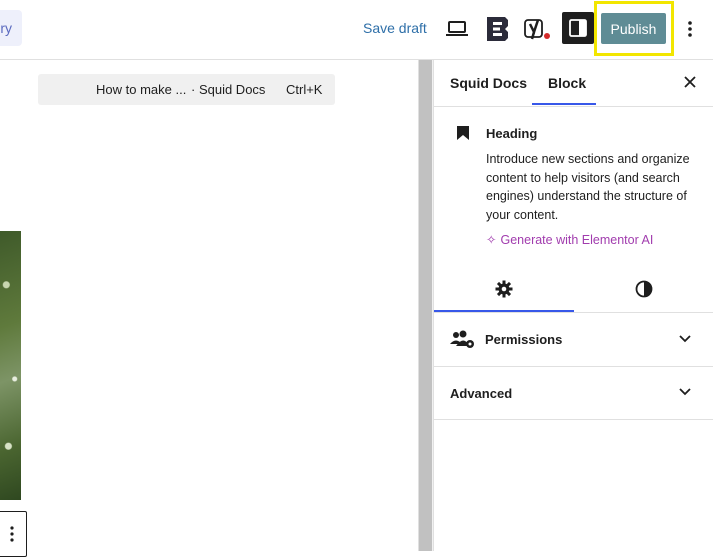 This screenshot has width=713, height=557. I want to click on generate-ai-label: Generate with Elementor AI, so click(577, 240).